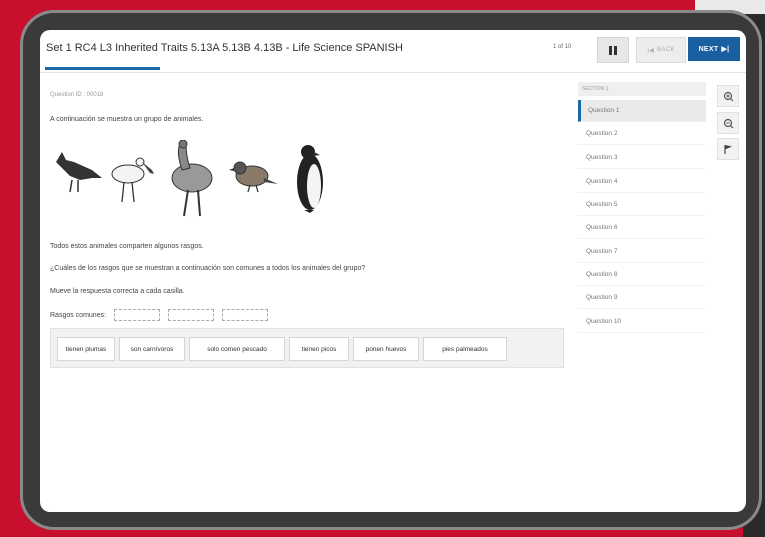 The image size is (765, 537). Describe the element at coordinates (79, 172) in the screenshot. I see `cardinal-icon` at that location.